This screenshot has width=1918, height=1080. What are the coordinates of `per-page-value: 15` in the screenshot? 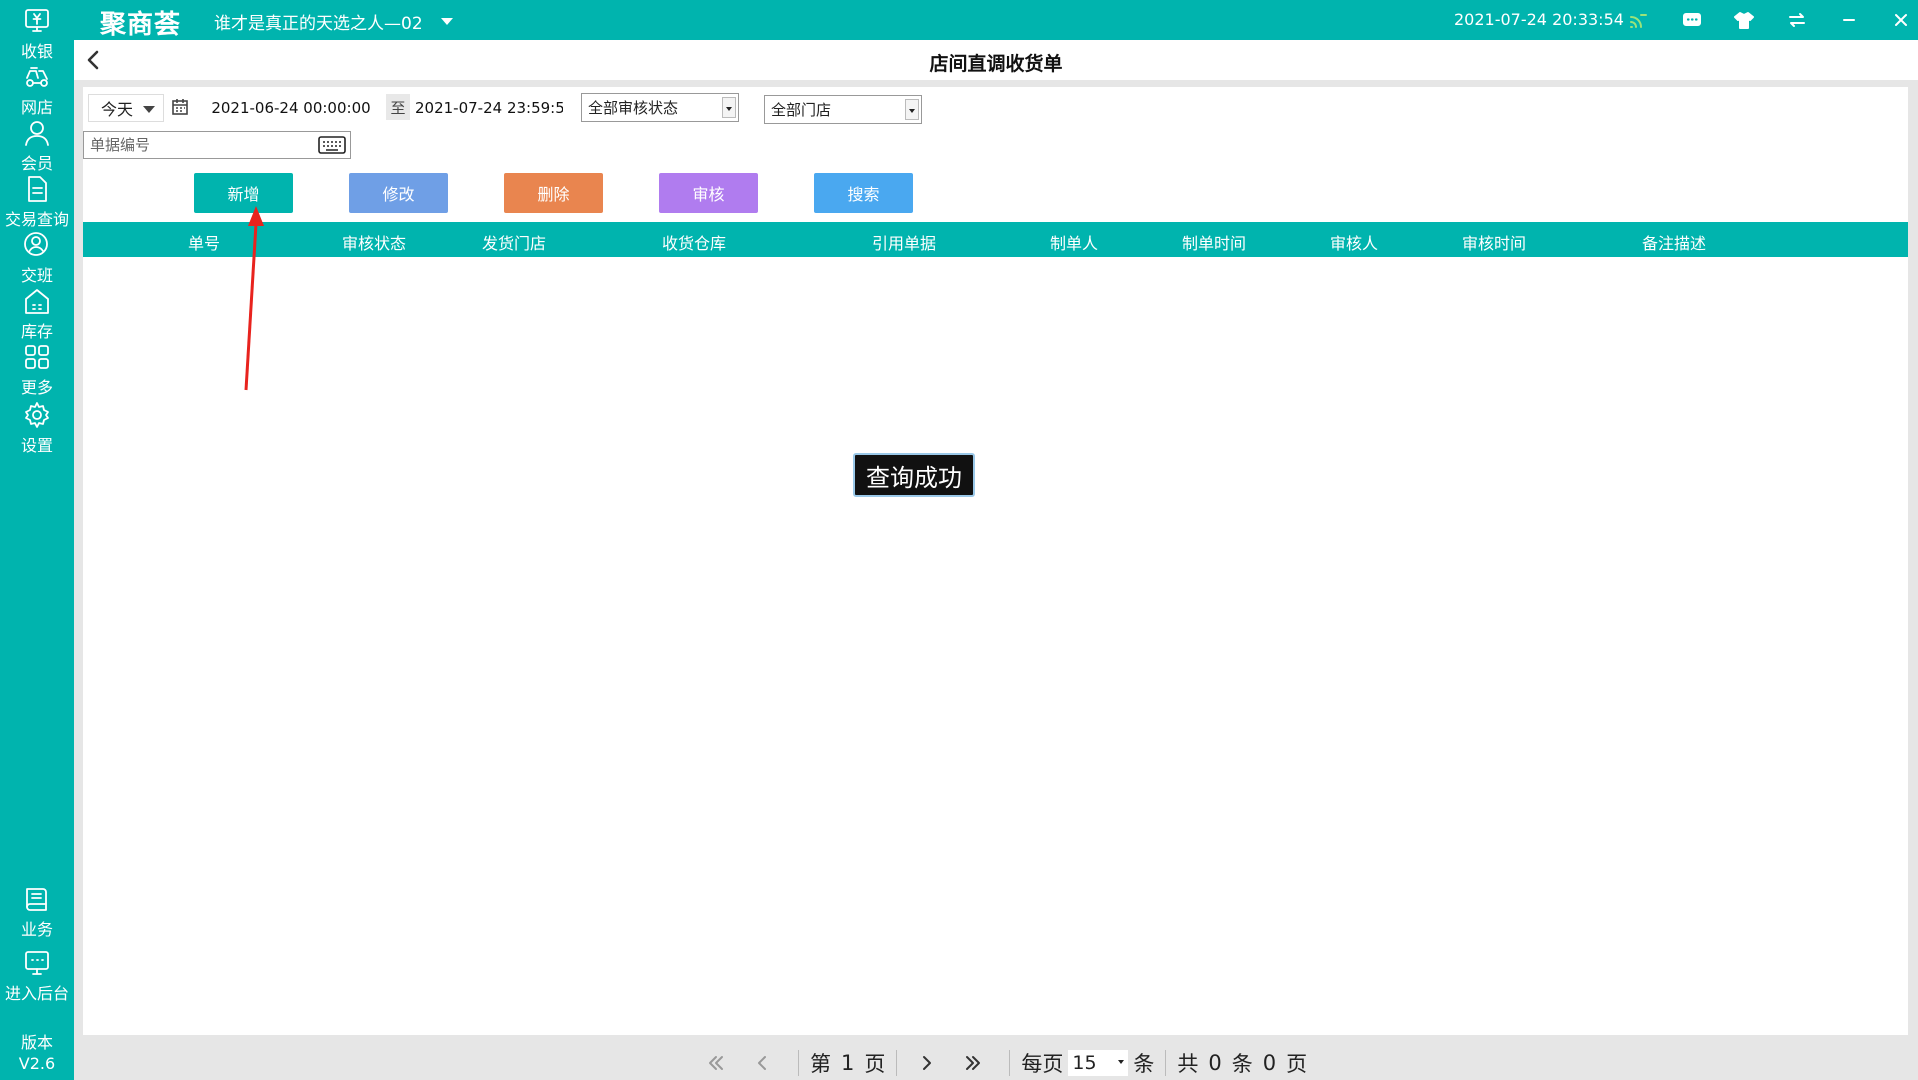 It's located at (1084, 1063).